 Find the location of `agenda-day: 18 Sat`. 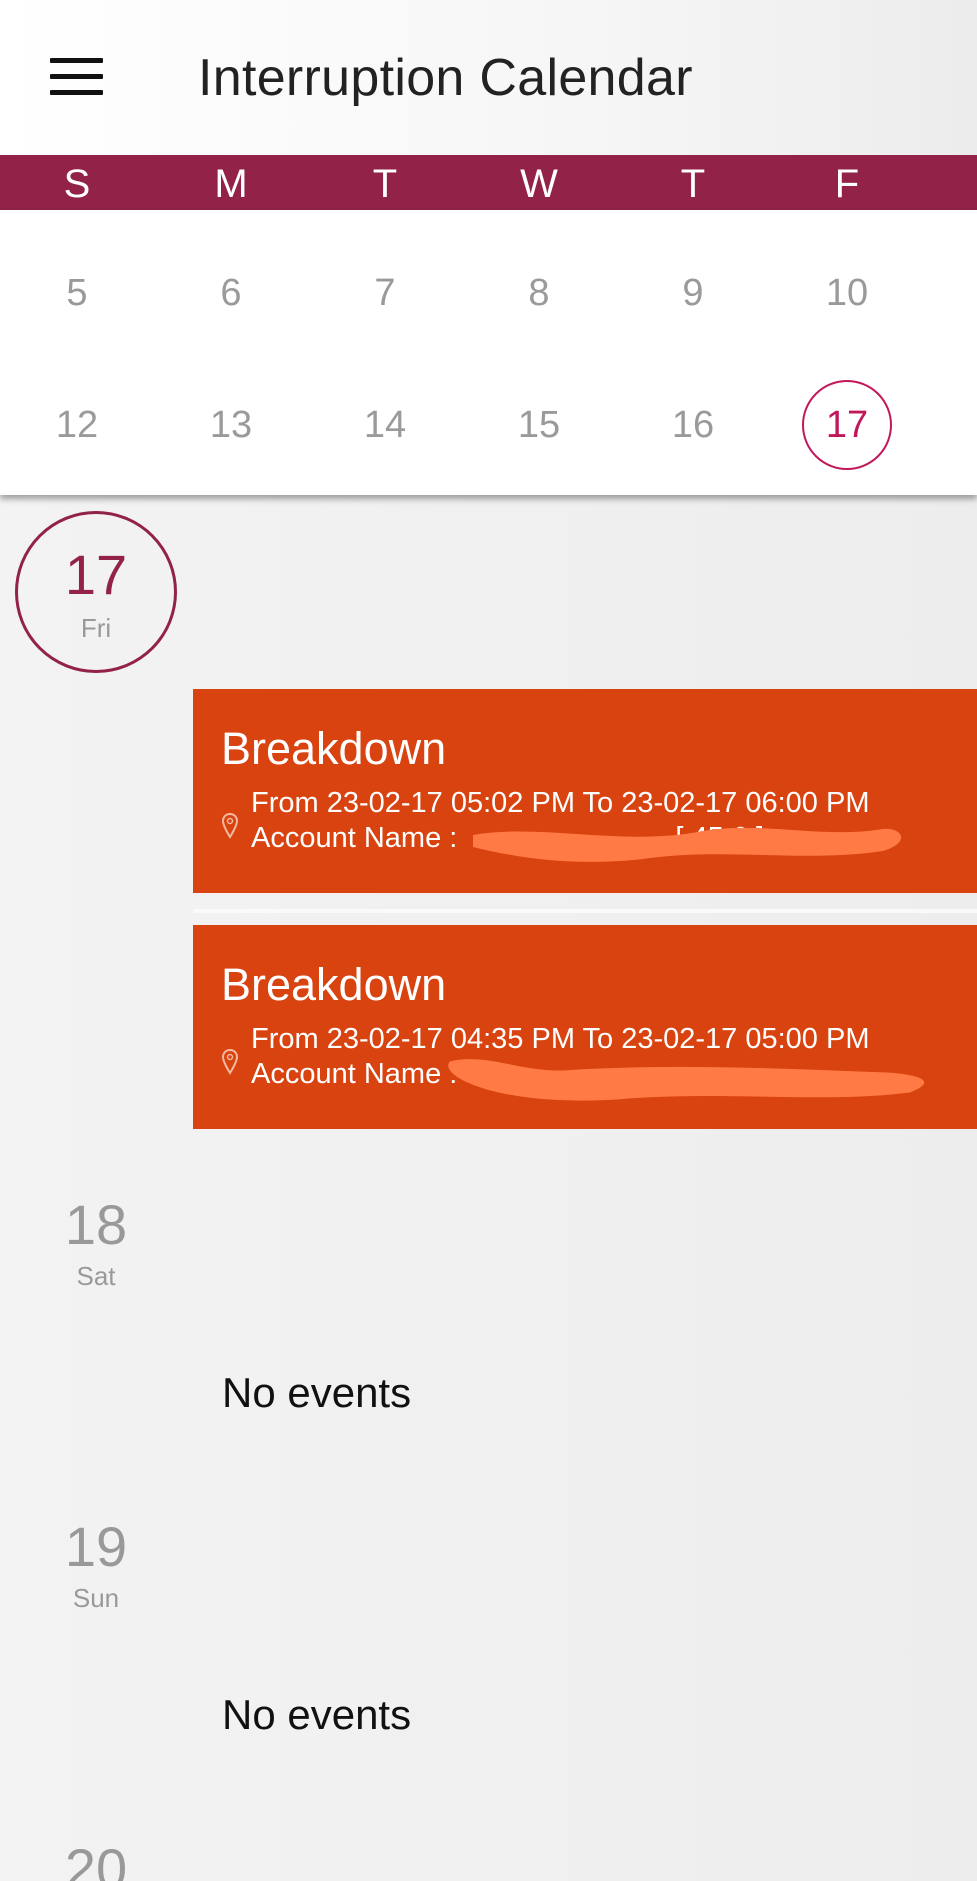

agenda-day: 18 Sat is located at coordinates (96, 1244).